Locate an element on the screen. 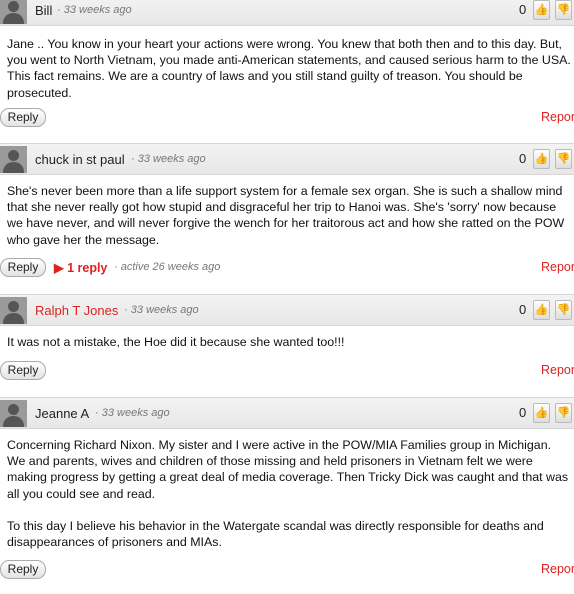 This screenshot has width=574, height=594. comment-author: Jeanne A is located at coordinates (62, 413).